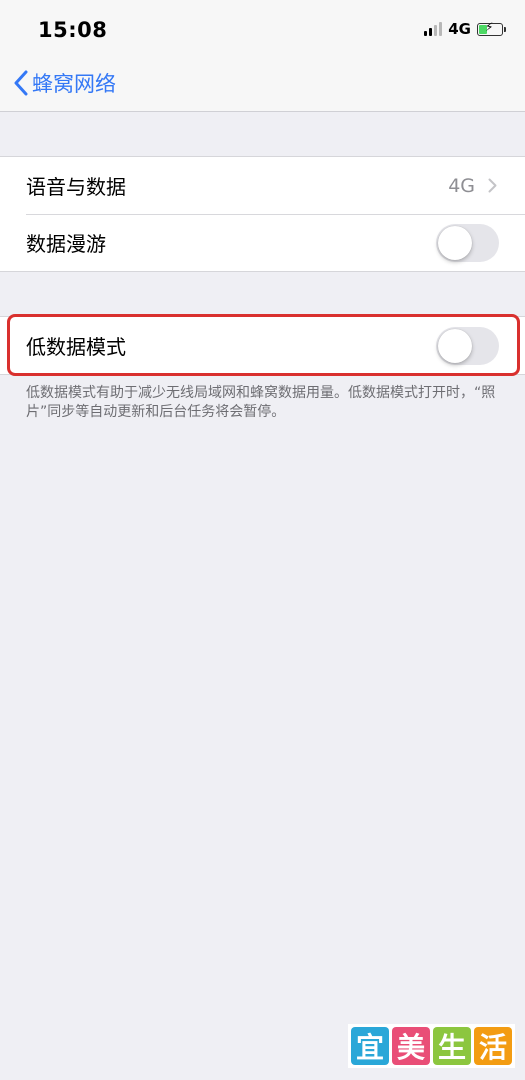 Image resolution: width=525 pixels, height=1080 pixels. I want to click on status-time: 15:08, so click(73, 30).